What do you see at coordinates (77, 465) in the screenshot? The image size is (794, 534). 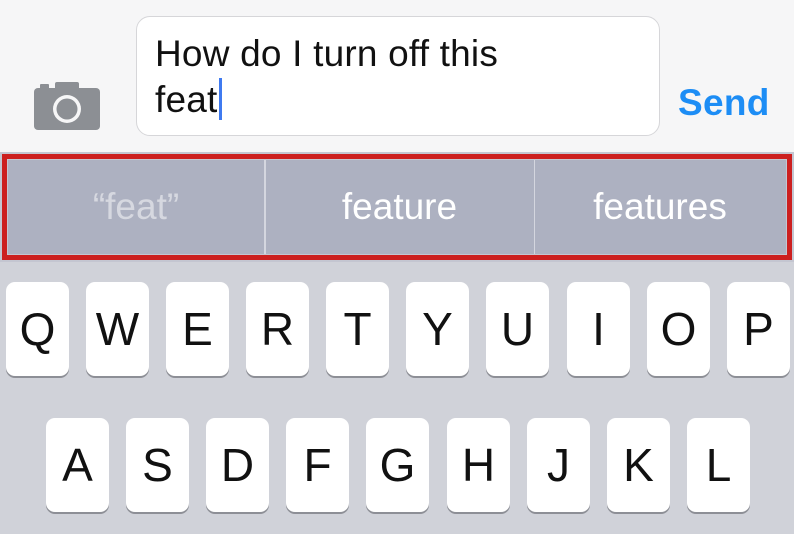 I see `key-a: A` at bounding box center [77, 465].